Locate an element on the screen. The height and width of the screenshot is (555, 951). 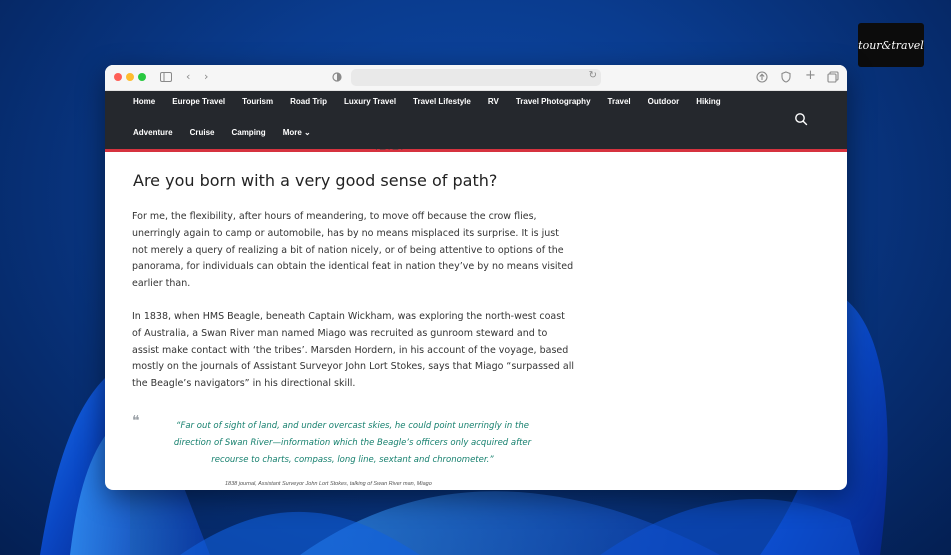
clipped-text-line: · ─ · ─ · is located at coordinates (389, 149).